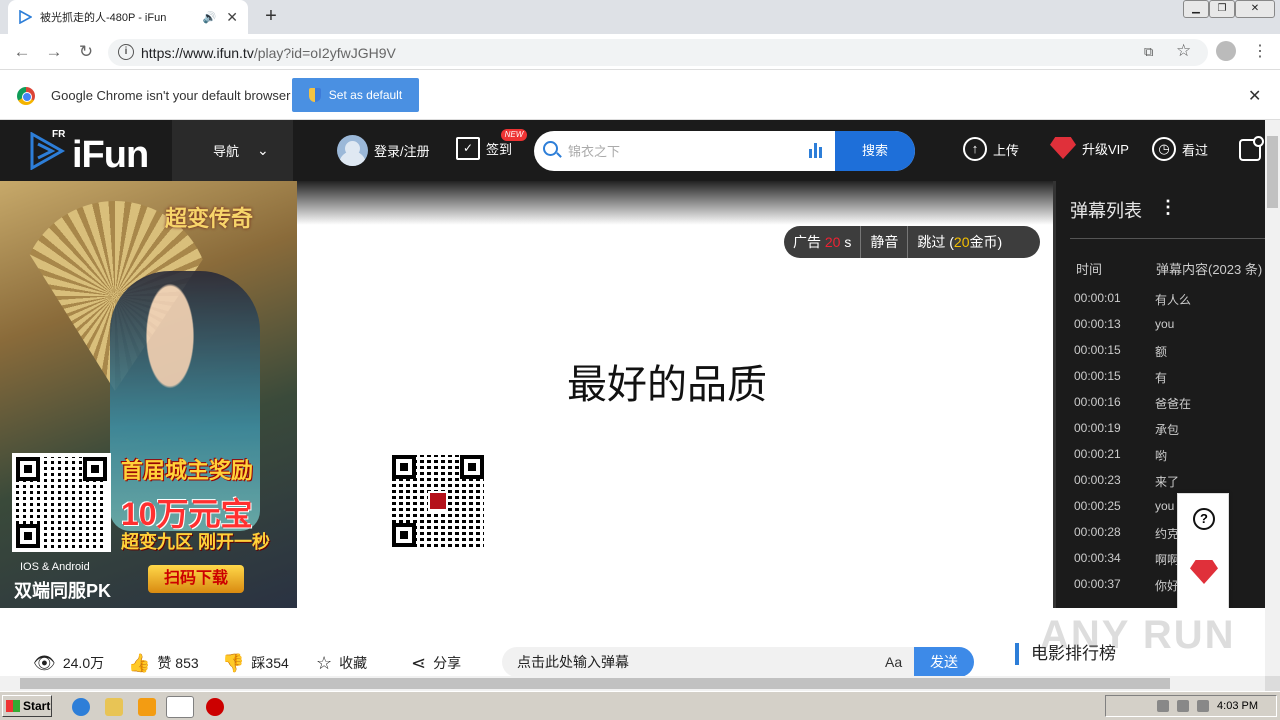 The height and width of the screenshot is (720, 1280). What do you see at coordinates (875, 151) in the screenshot?
I see `search-button: 搜索` at bounding box center [875, 151].